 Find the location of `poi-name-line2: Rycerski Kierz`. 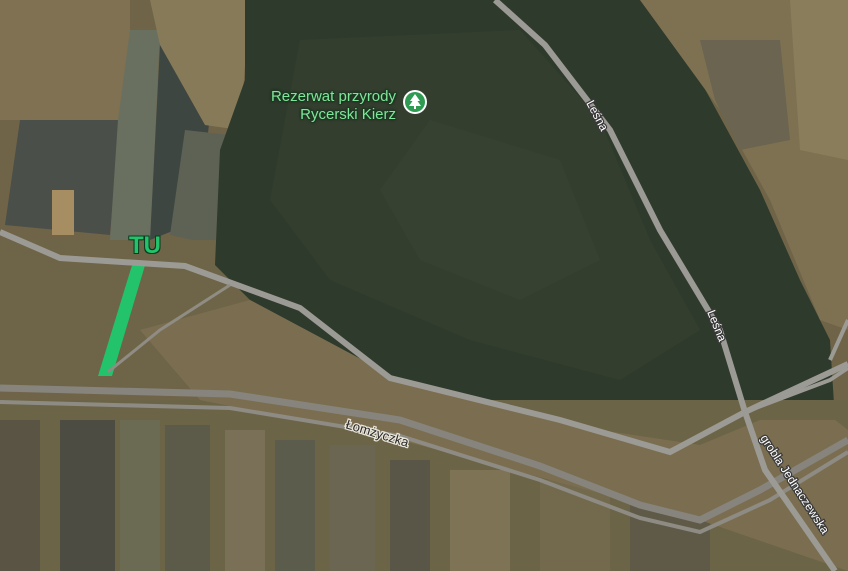

poi-name-line2: Rycerski Kierz is located at coordinates (348, 114).